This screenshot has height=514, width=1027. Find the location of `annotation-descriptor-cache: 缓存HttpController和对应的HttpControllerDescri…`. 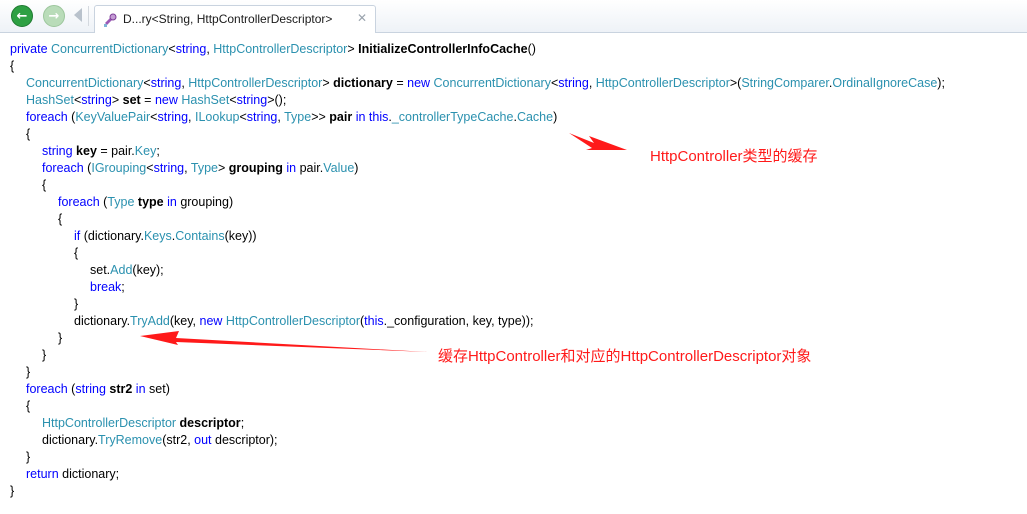

annotation-descriptor-cache: 缓存HttpController和对应的HttpControllerDescri… is located at coordinates (625, 356).